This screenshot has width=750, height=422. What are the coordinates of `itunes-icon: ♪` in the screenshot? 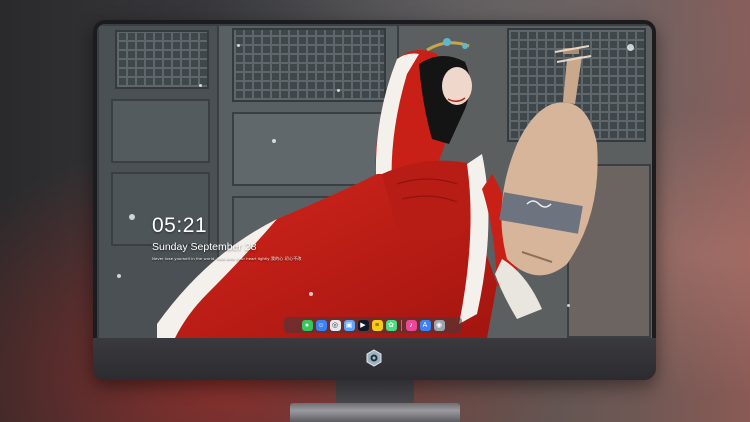 It's located at (411, 325).